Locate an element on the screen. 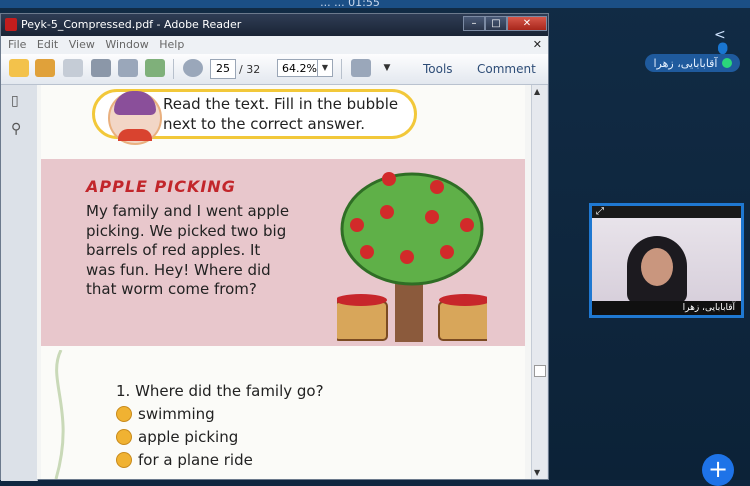 This screenshot has width=750, height=486. hair is located at coordinates (135, 103).